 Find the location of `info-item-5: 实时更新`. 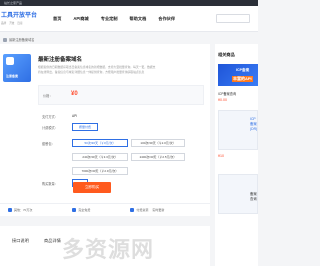

info-item-5: 实时更新 is located at coordinates (158, 210).